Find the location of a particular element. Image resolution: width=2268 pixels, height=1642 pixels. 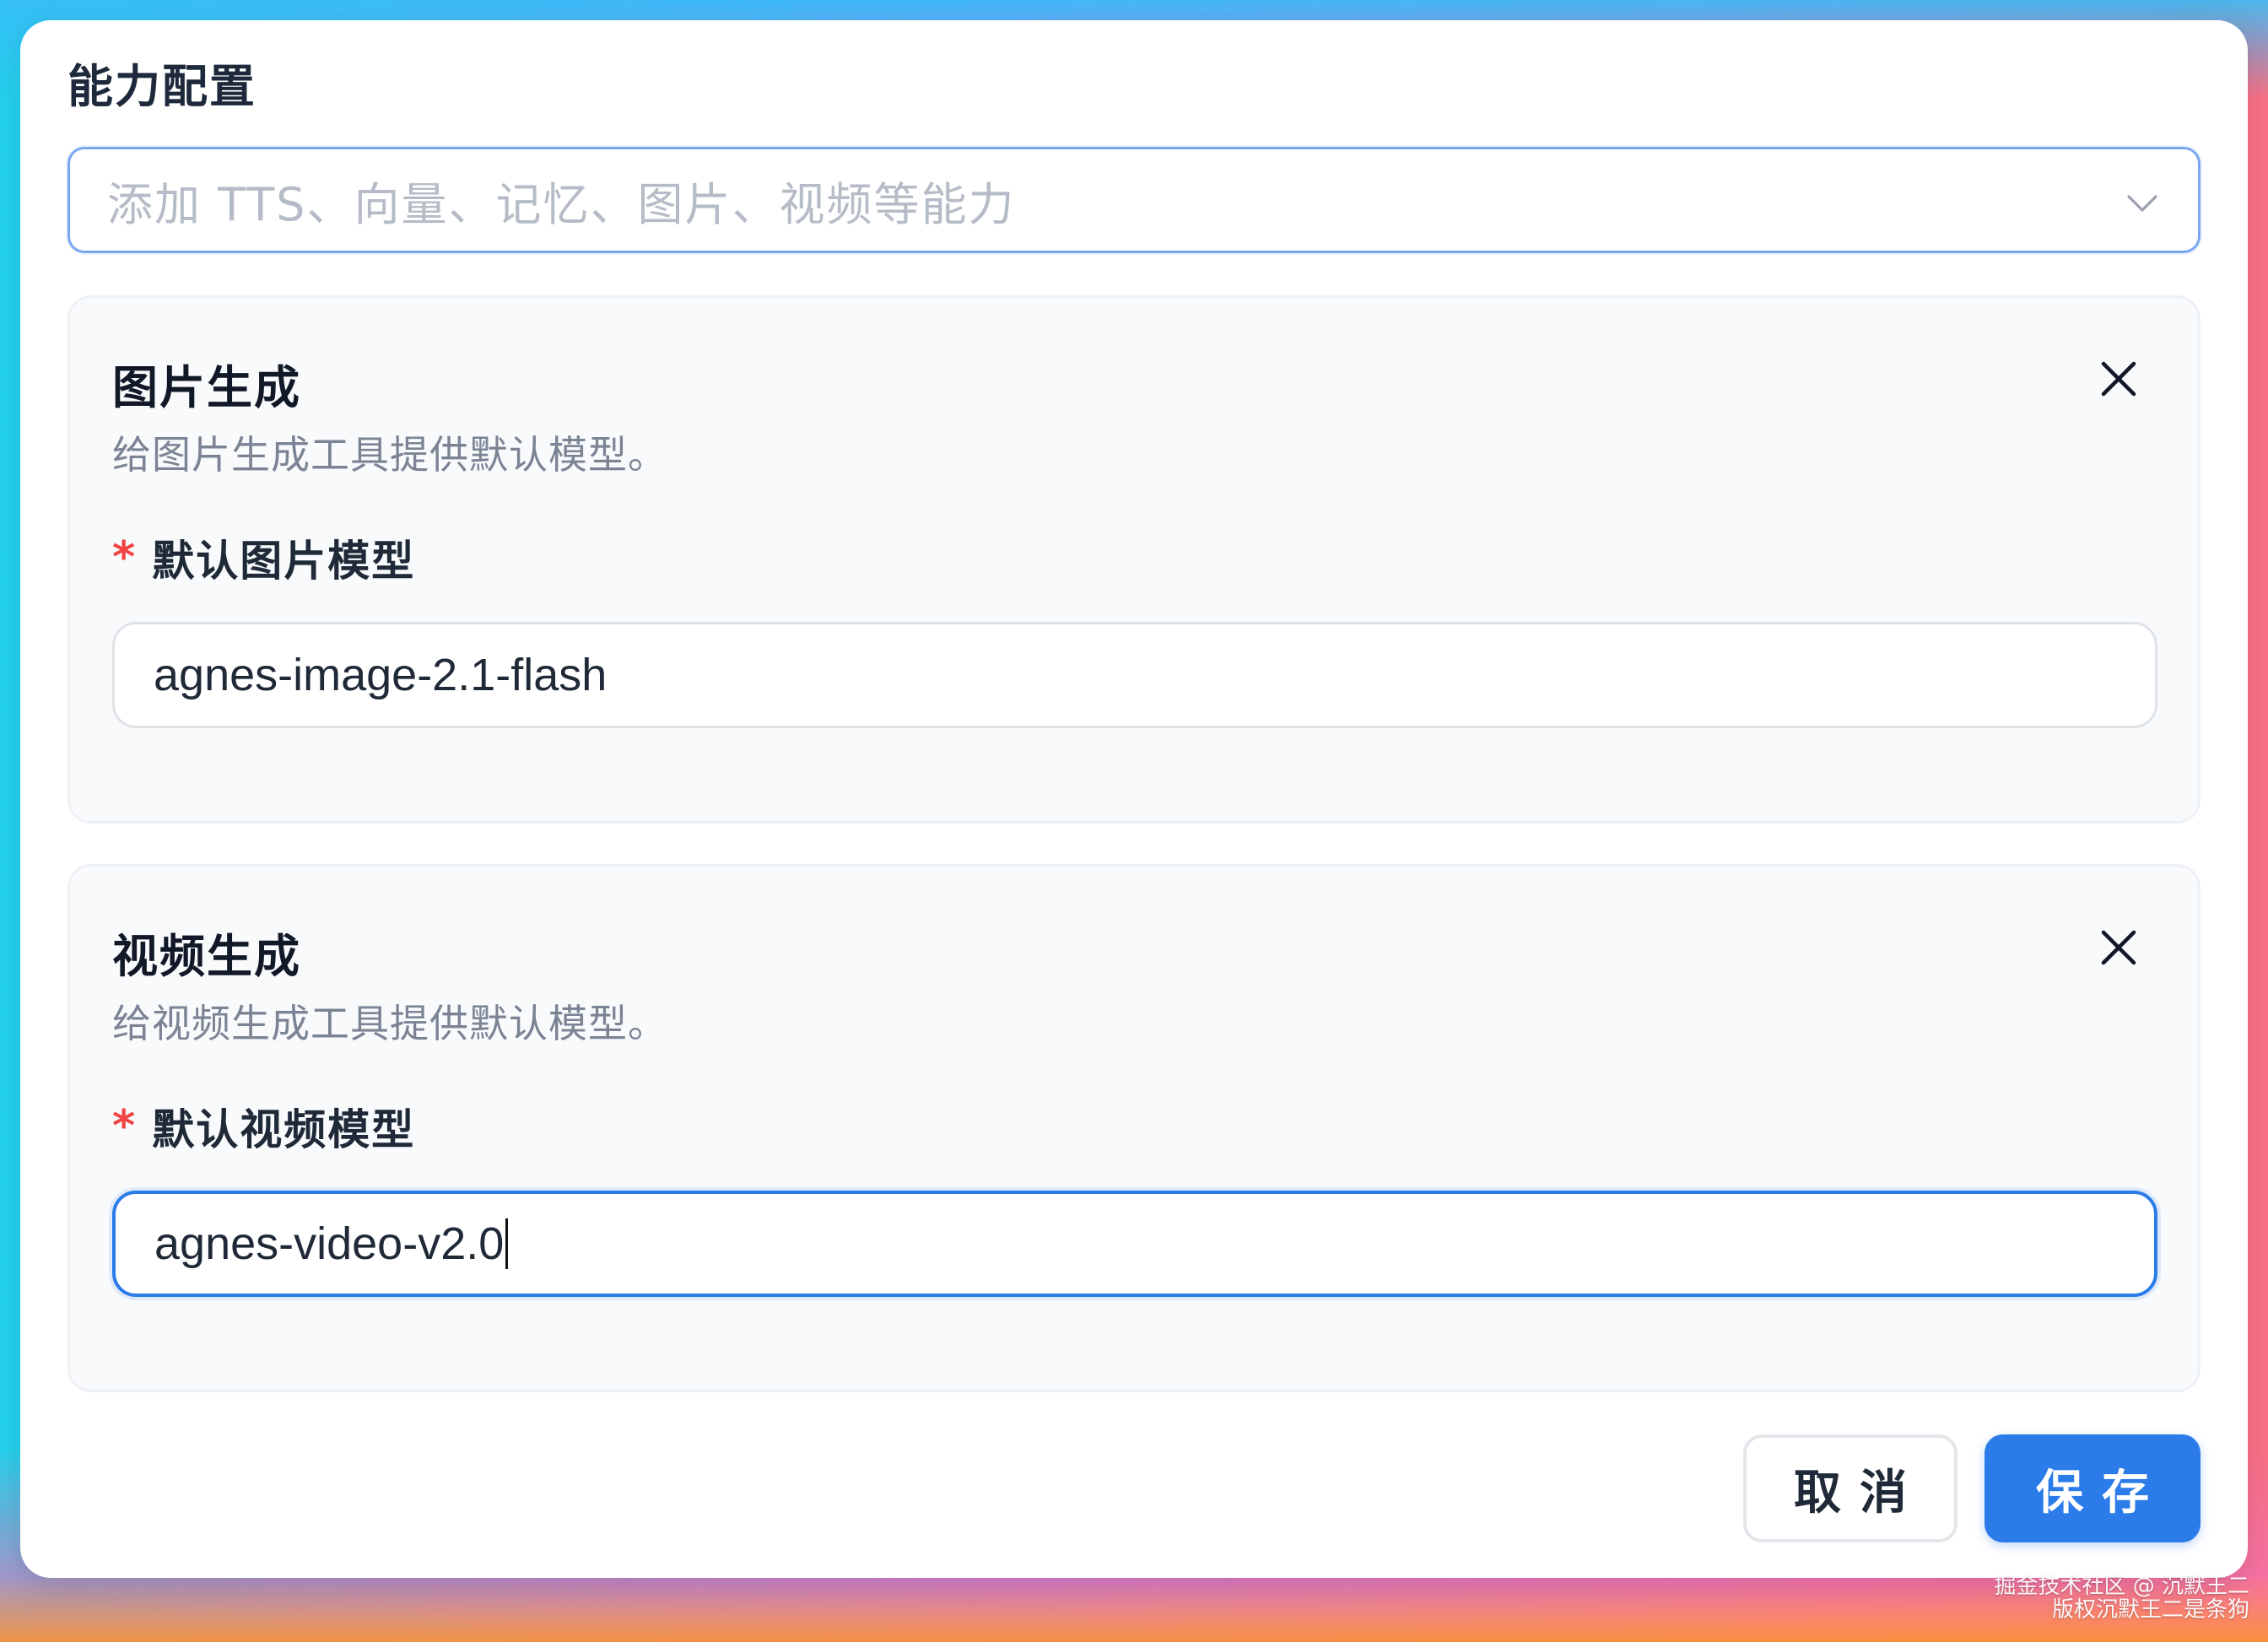

image-card-description: 给图片生成工具提供默认模型。 is located at coordinates (389, 455).